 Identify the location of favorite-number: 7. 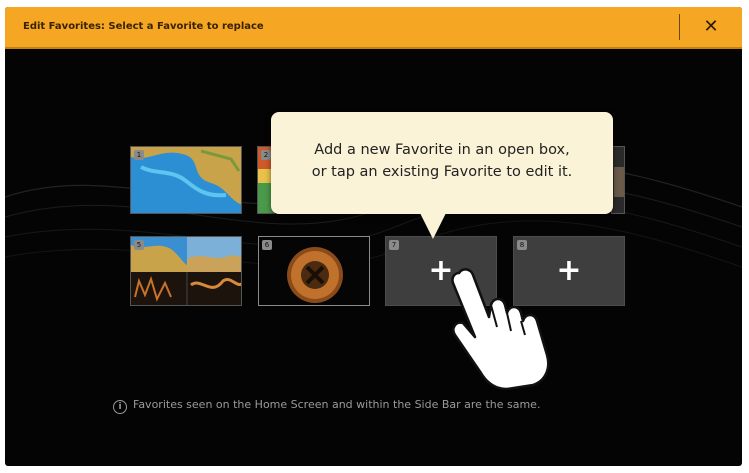
(394, 245).